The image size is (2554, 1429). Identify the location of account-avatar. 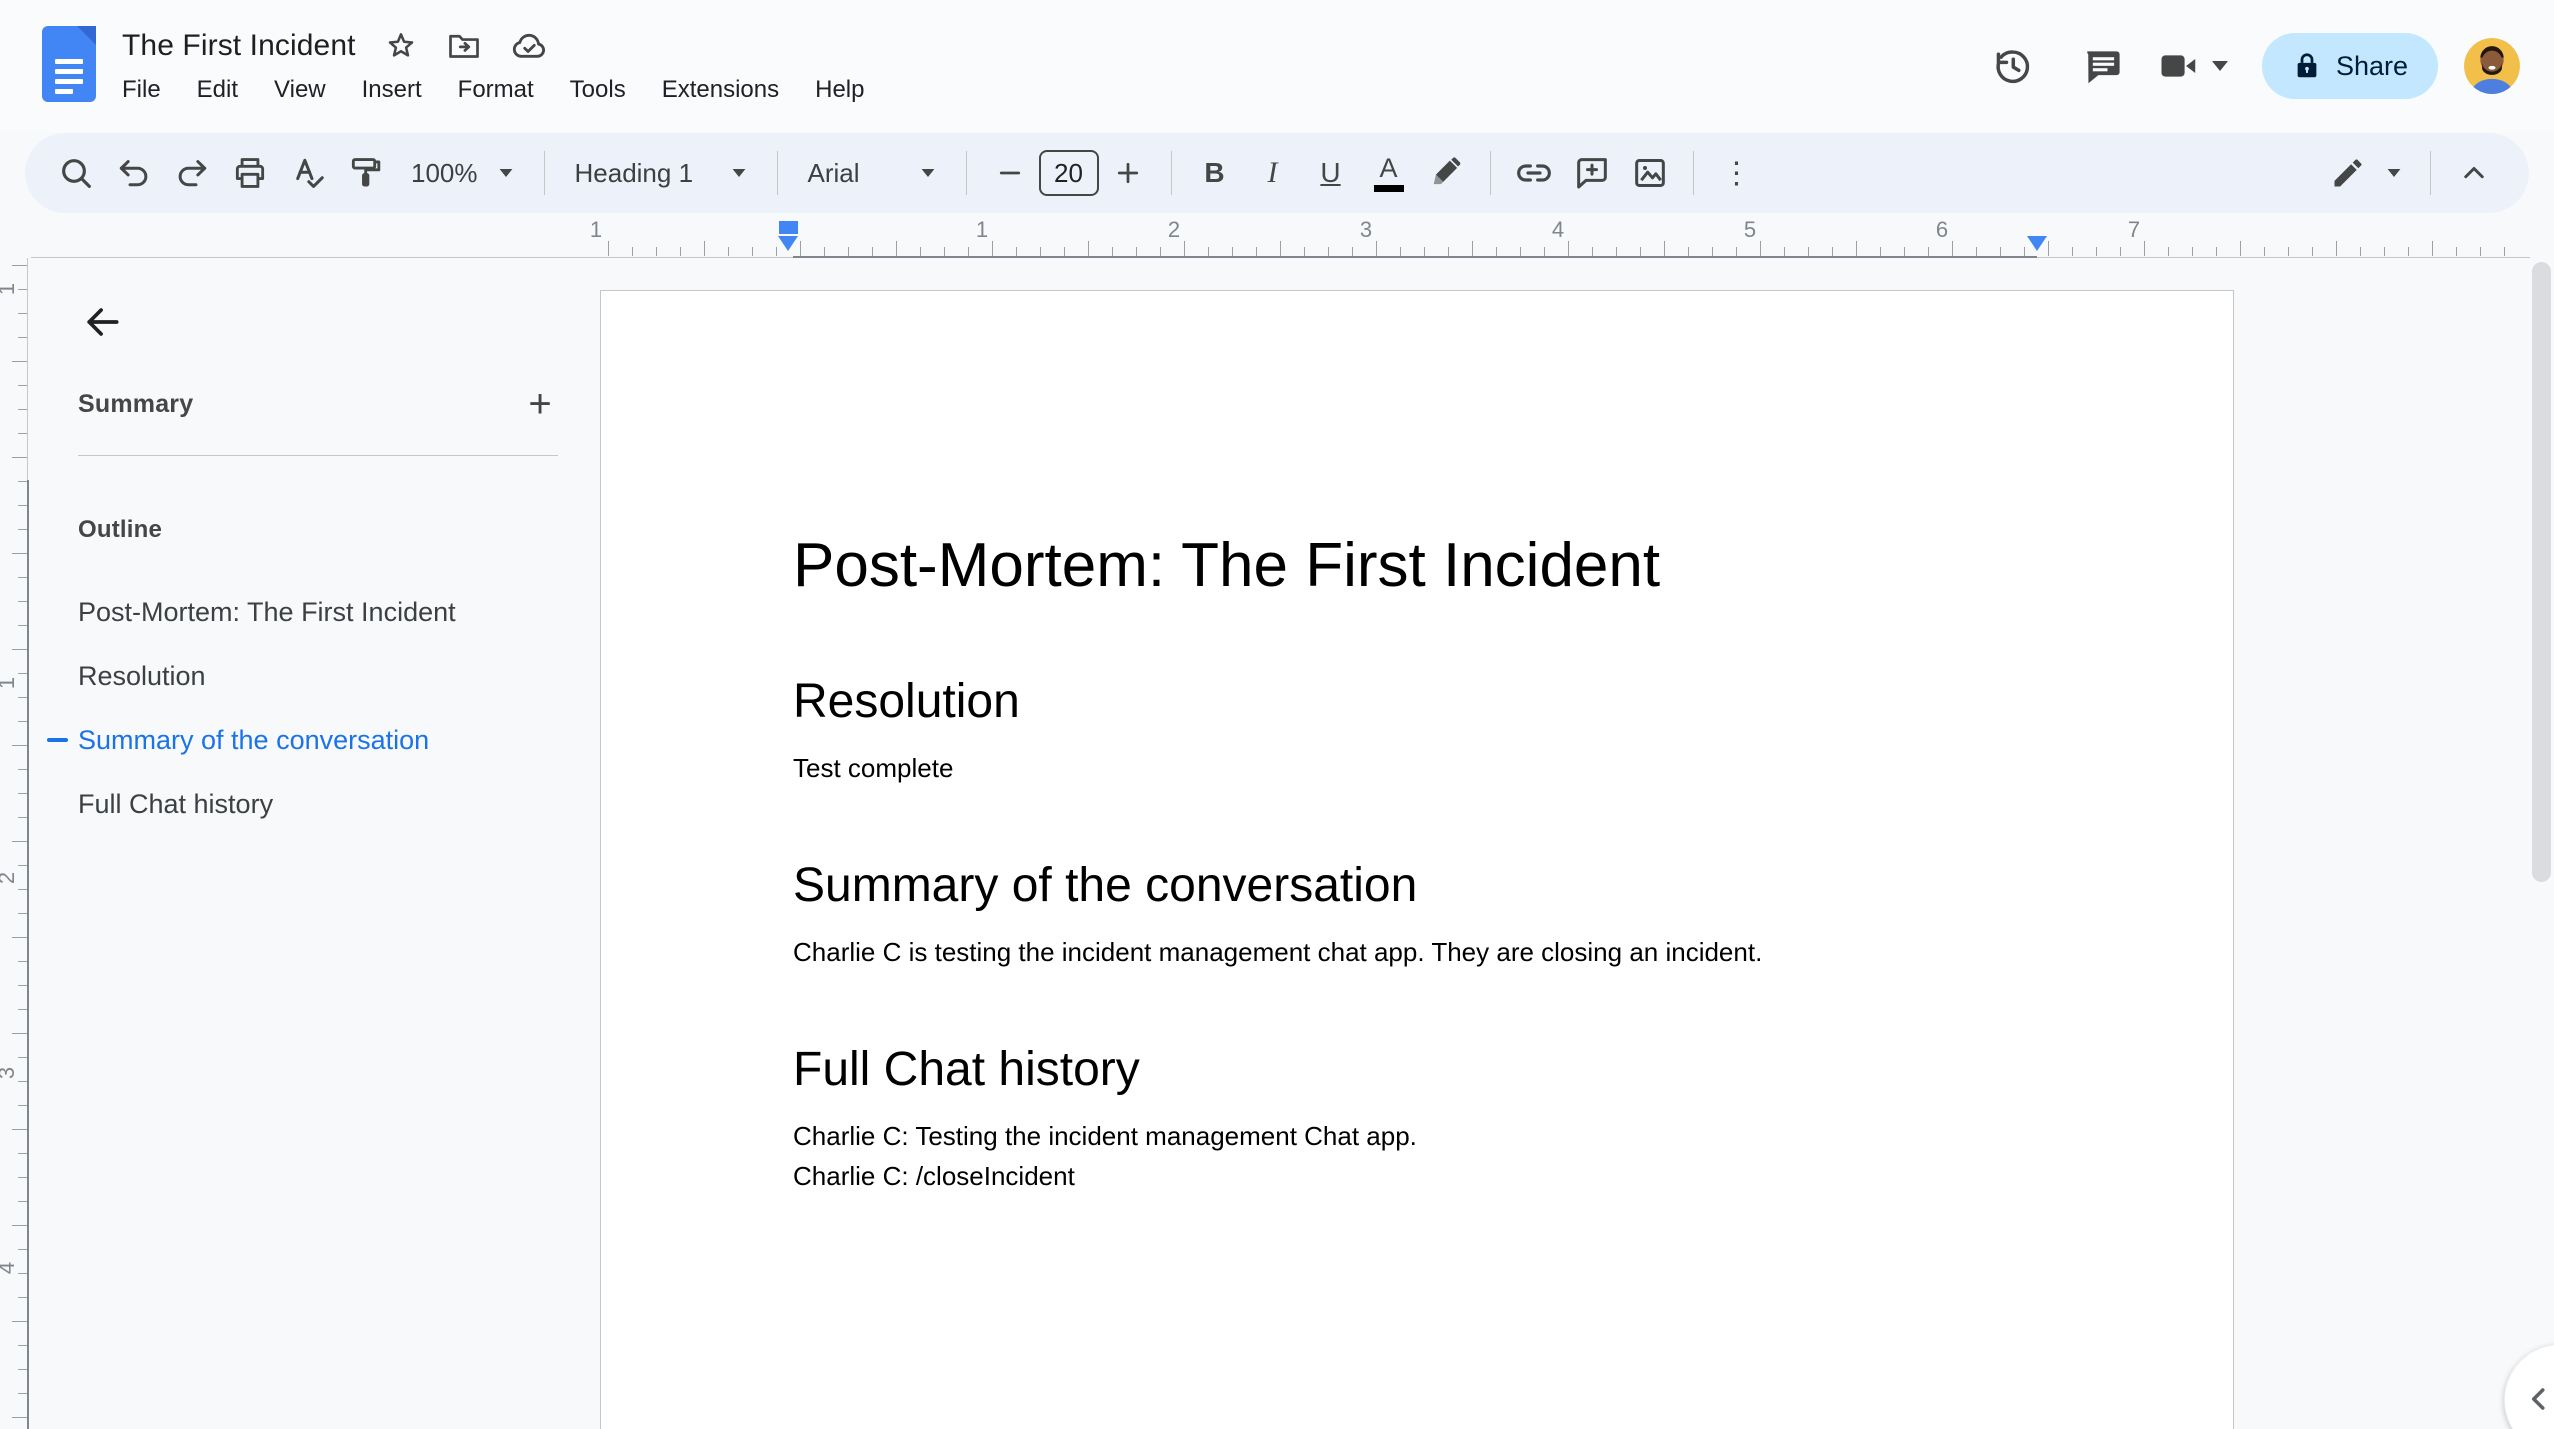
(2492, 66).